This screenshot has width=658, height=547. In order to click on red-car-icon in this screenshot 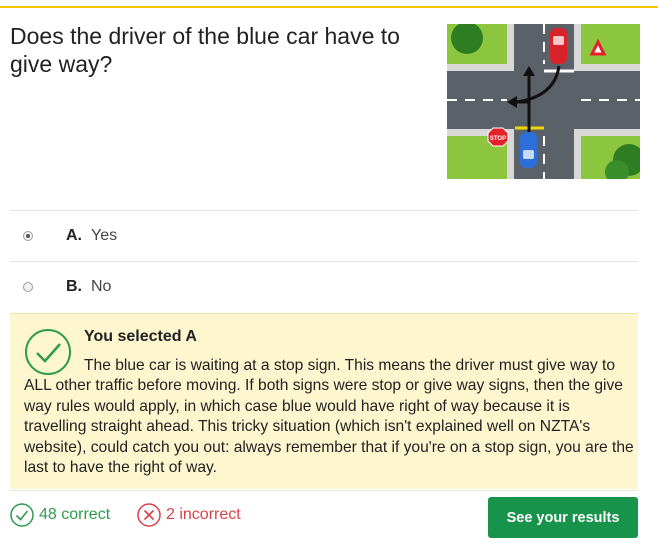, I will do `click(558, 46)`.